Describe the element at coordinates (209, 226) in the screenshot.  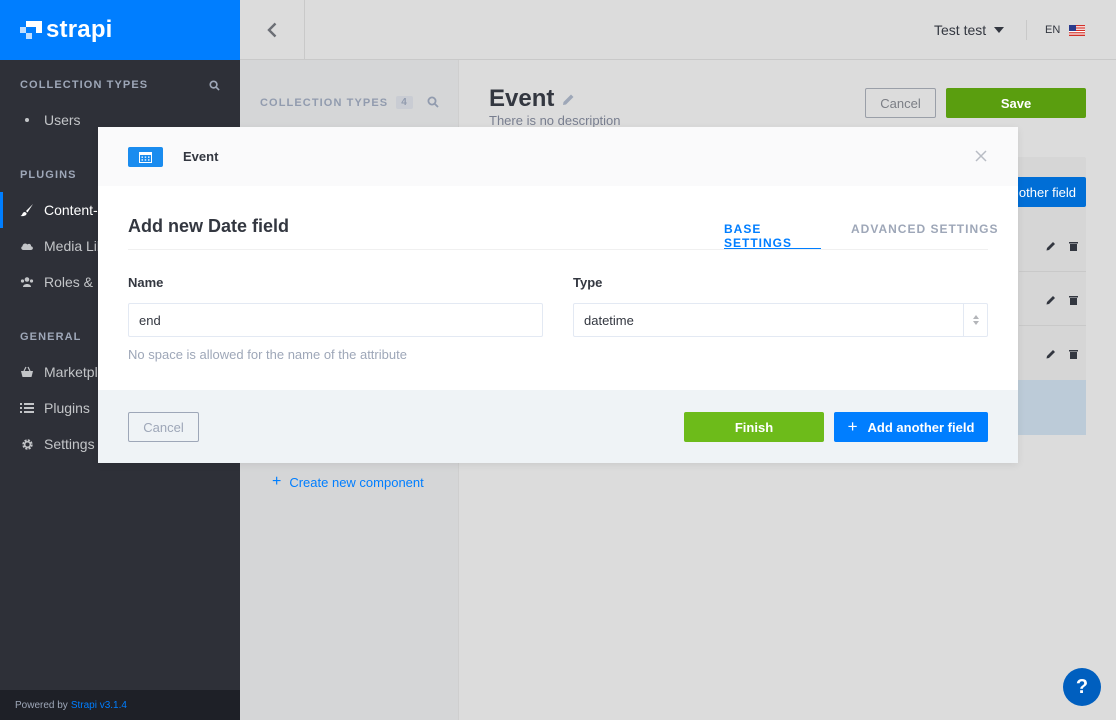
I see `modal-title: Add new Date field` at that location.